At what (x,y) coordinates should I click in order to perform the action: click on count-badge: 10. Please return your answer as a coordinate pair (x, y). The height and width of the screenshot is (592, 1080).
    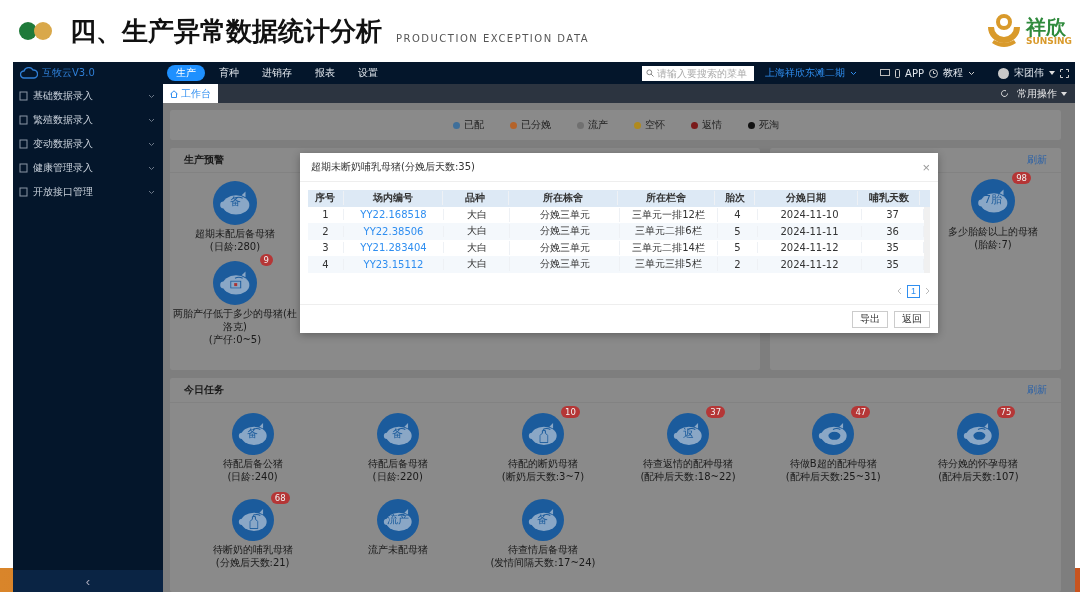
    Looking at the image, I should click on (570, 412).